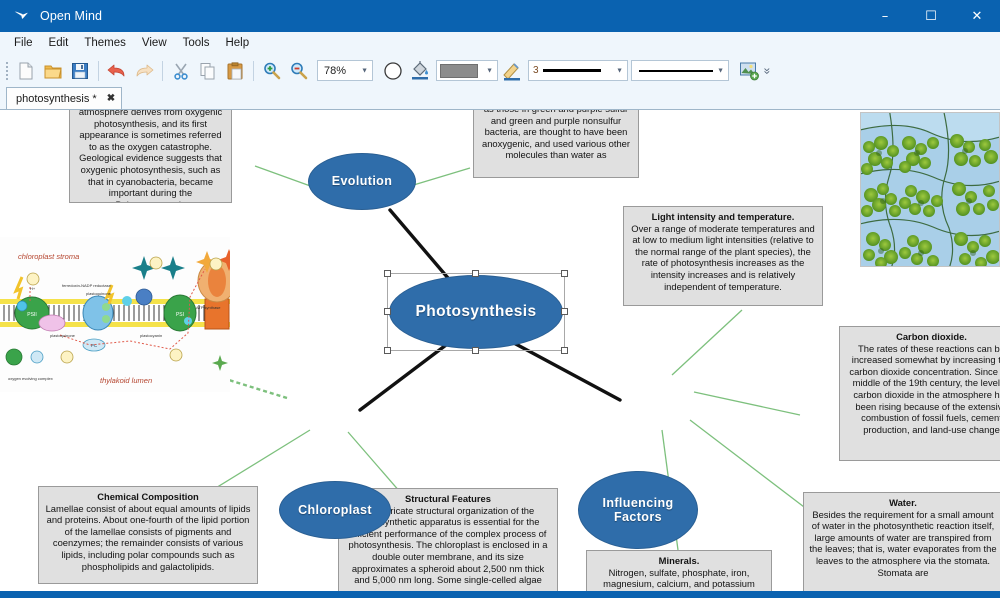  I want to click on node-influencing-factors: Influencing Factors, so click(638, 510).